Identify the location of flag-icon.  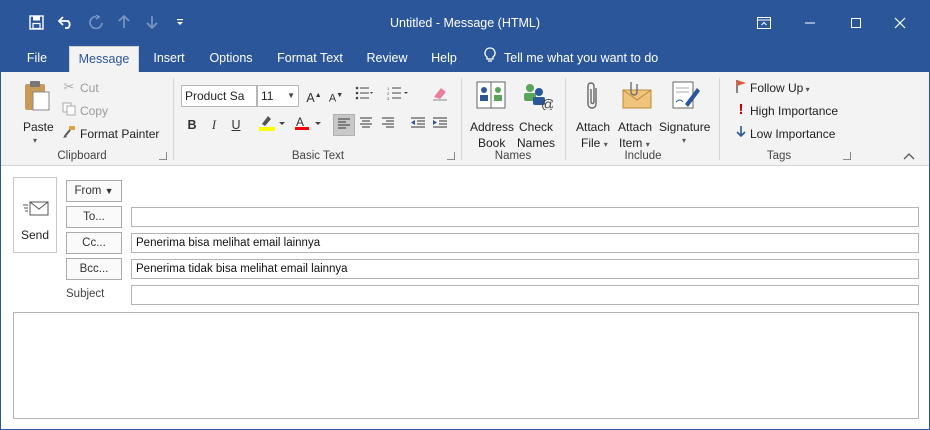
(741, 87).